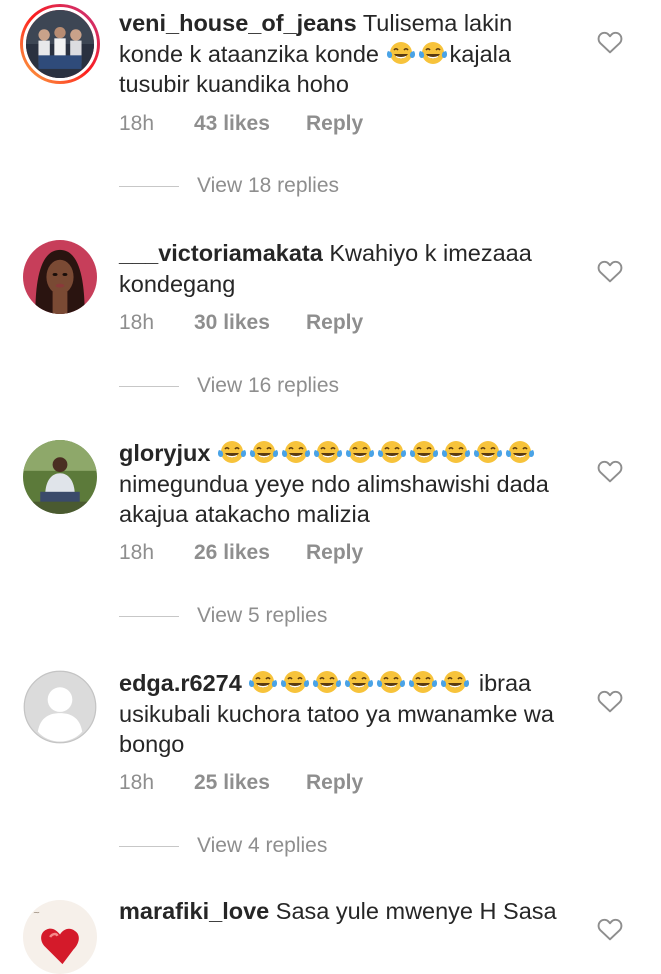 The height and width of the screenshot is (974, 661). What do you see at coordinates (268, 385) in the screenshot?
I see `view-replies-label: View 16 replies` at bounding box center [268, 385].